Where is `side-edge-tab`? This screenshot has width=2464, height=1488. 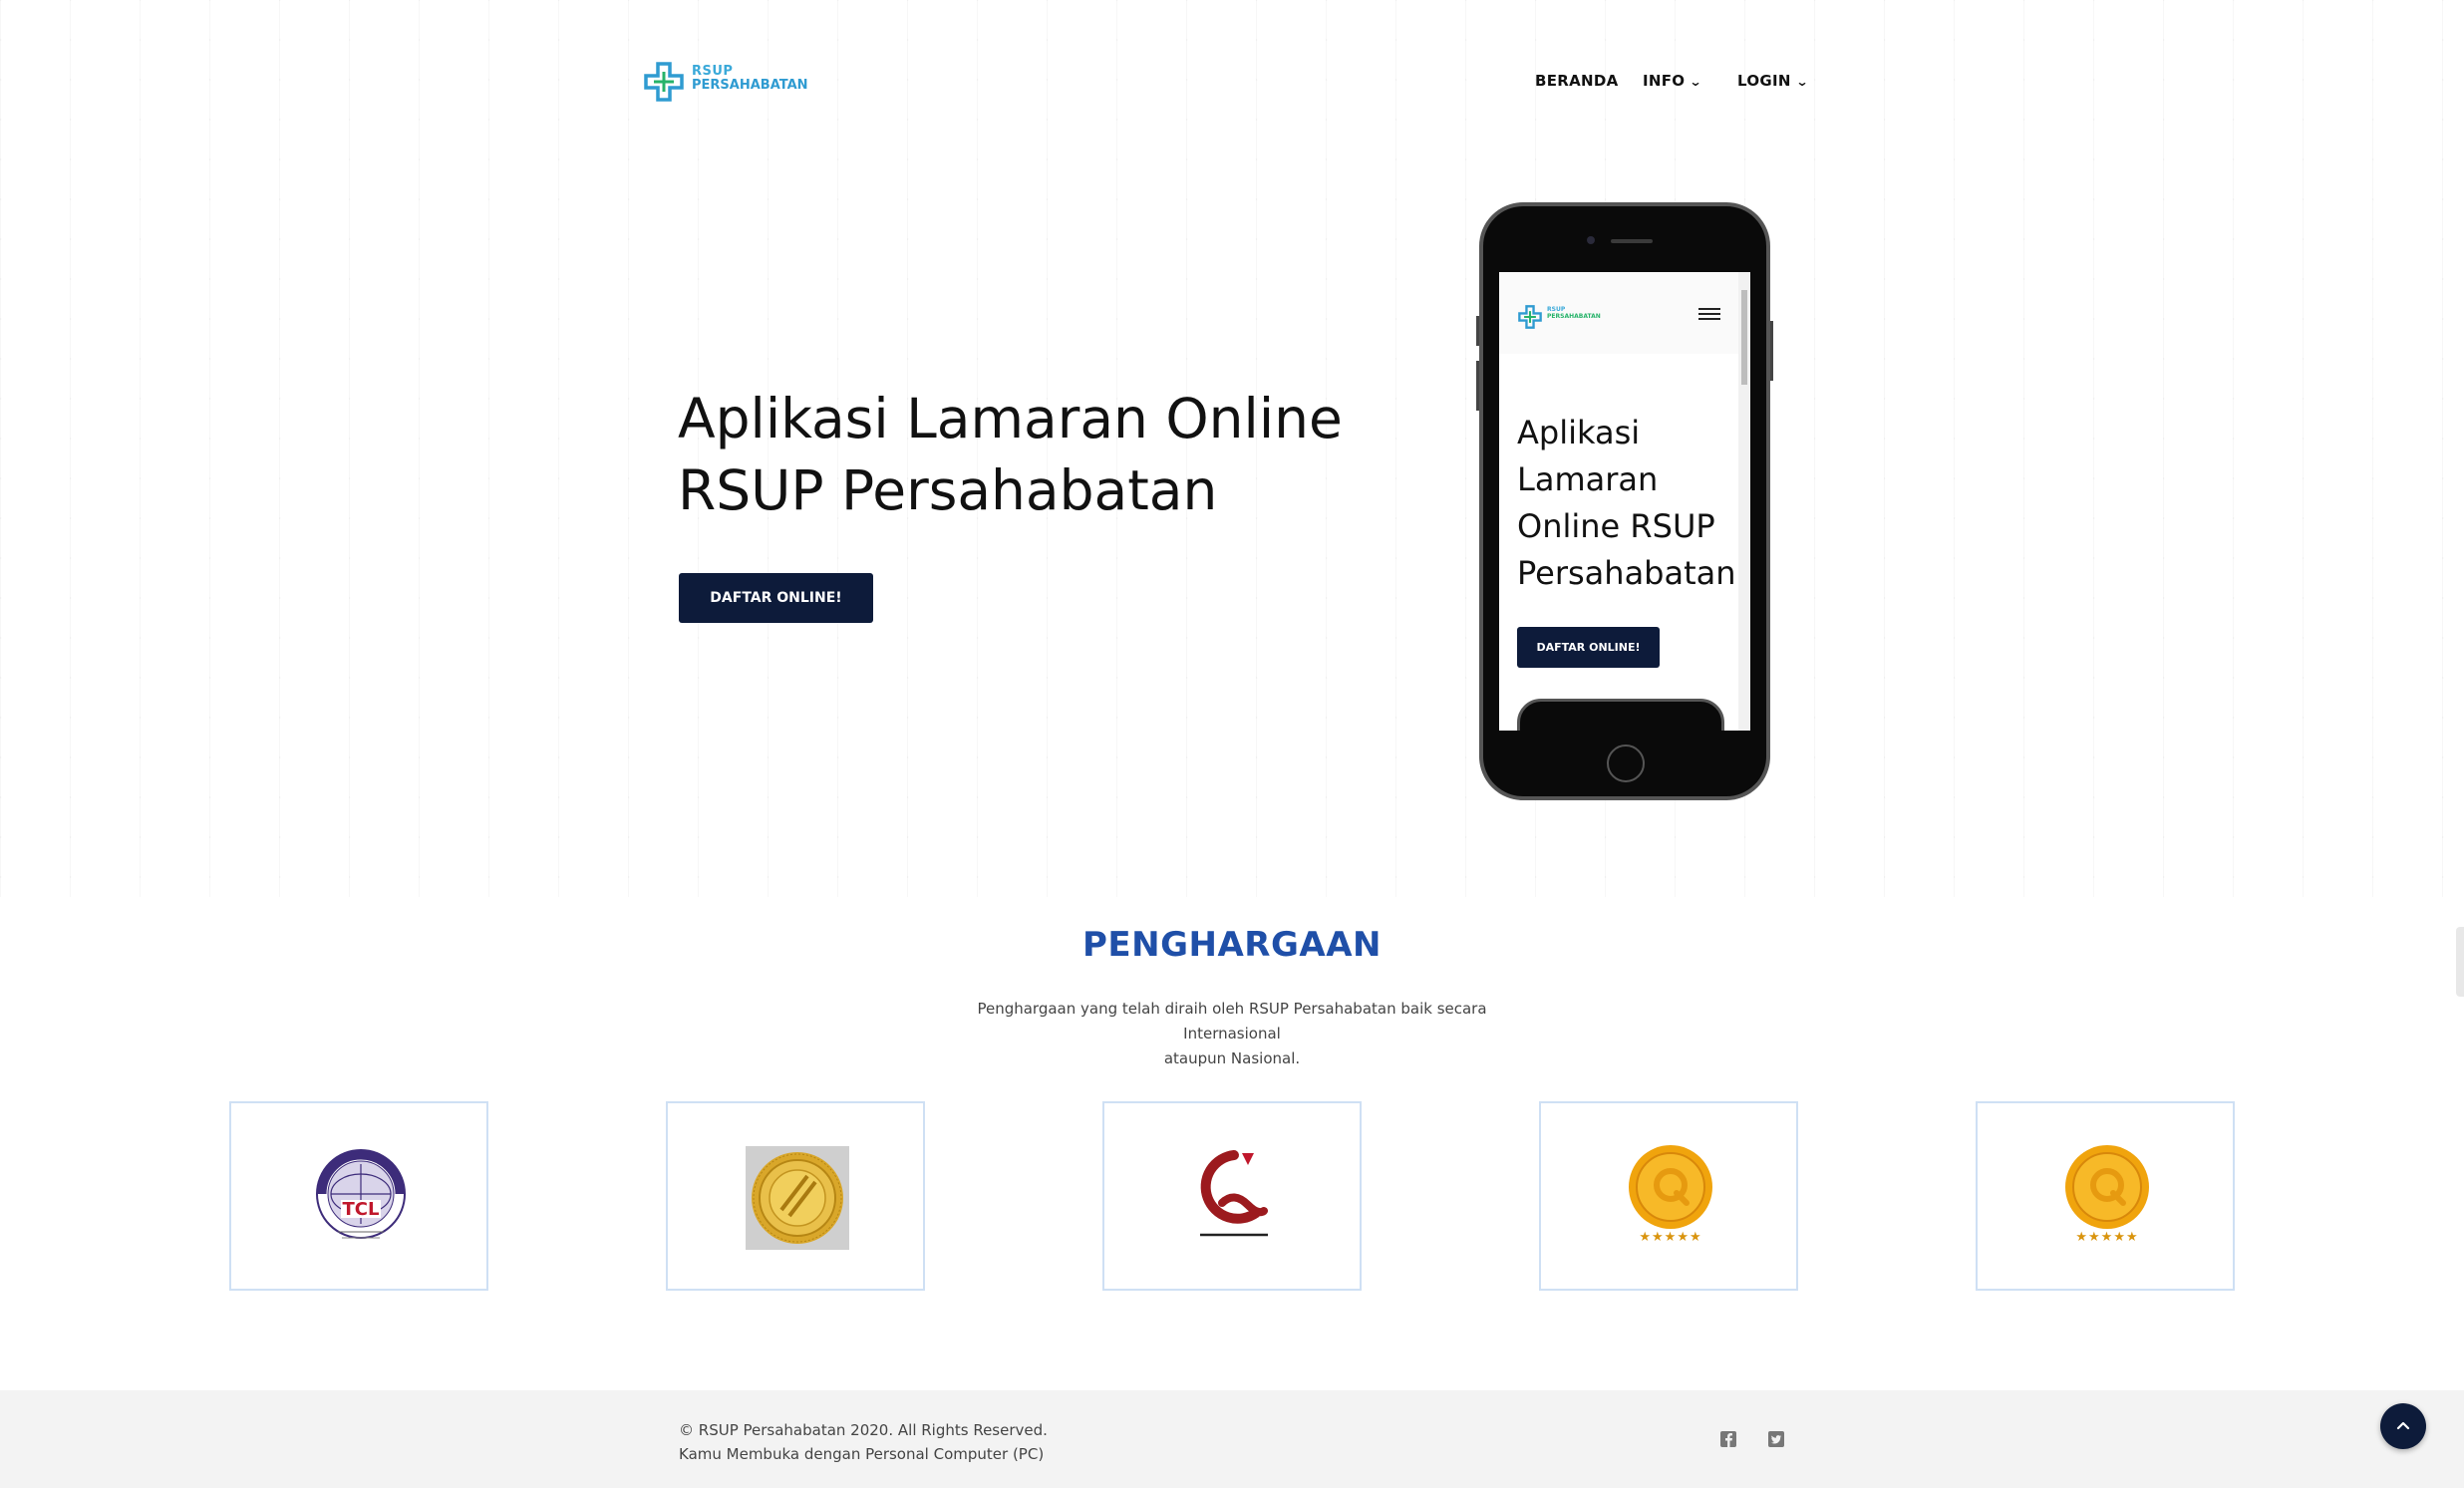 side-edge-tab is located at coordinates (2460, 962).